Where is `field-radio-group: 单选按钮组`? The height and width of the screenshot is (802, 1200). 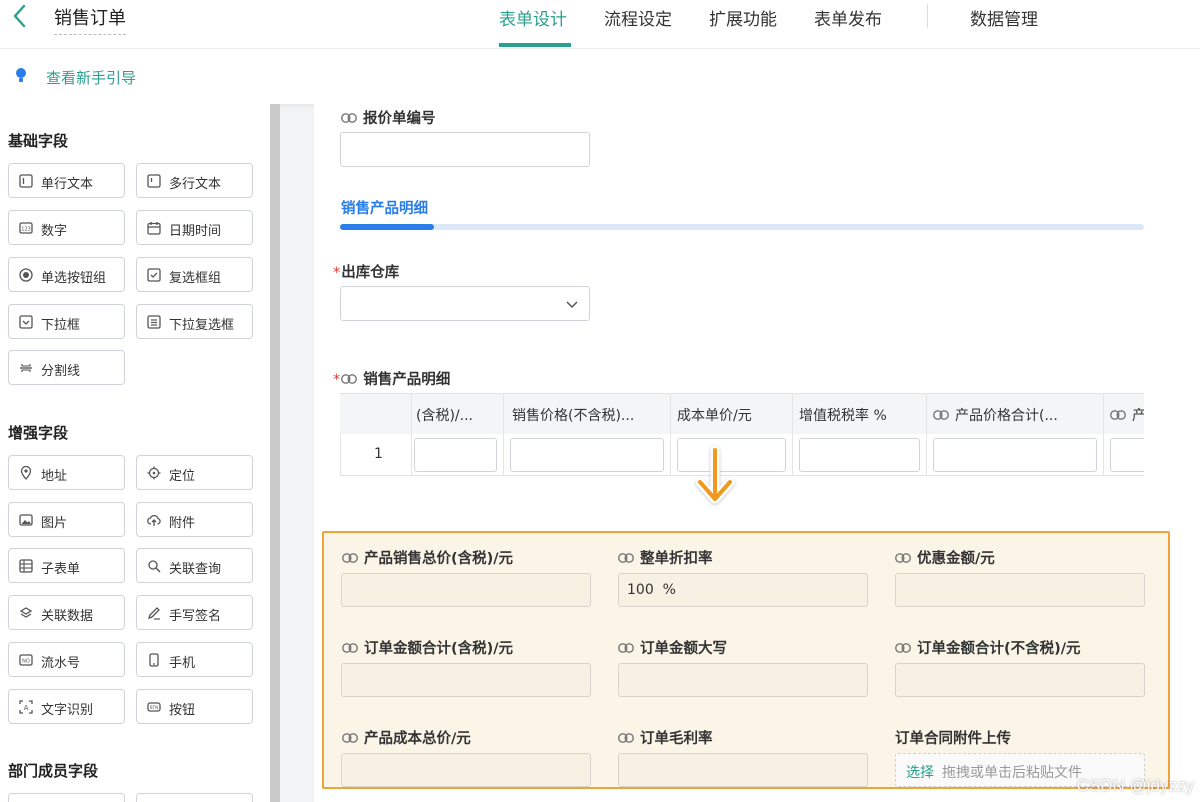 field-radio-group: 单选按钮组 is located at coordinates (66, 274).